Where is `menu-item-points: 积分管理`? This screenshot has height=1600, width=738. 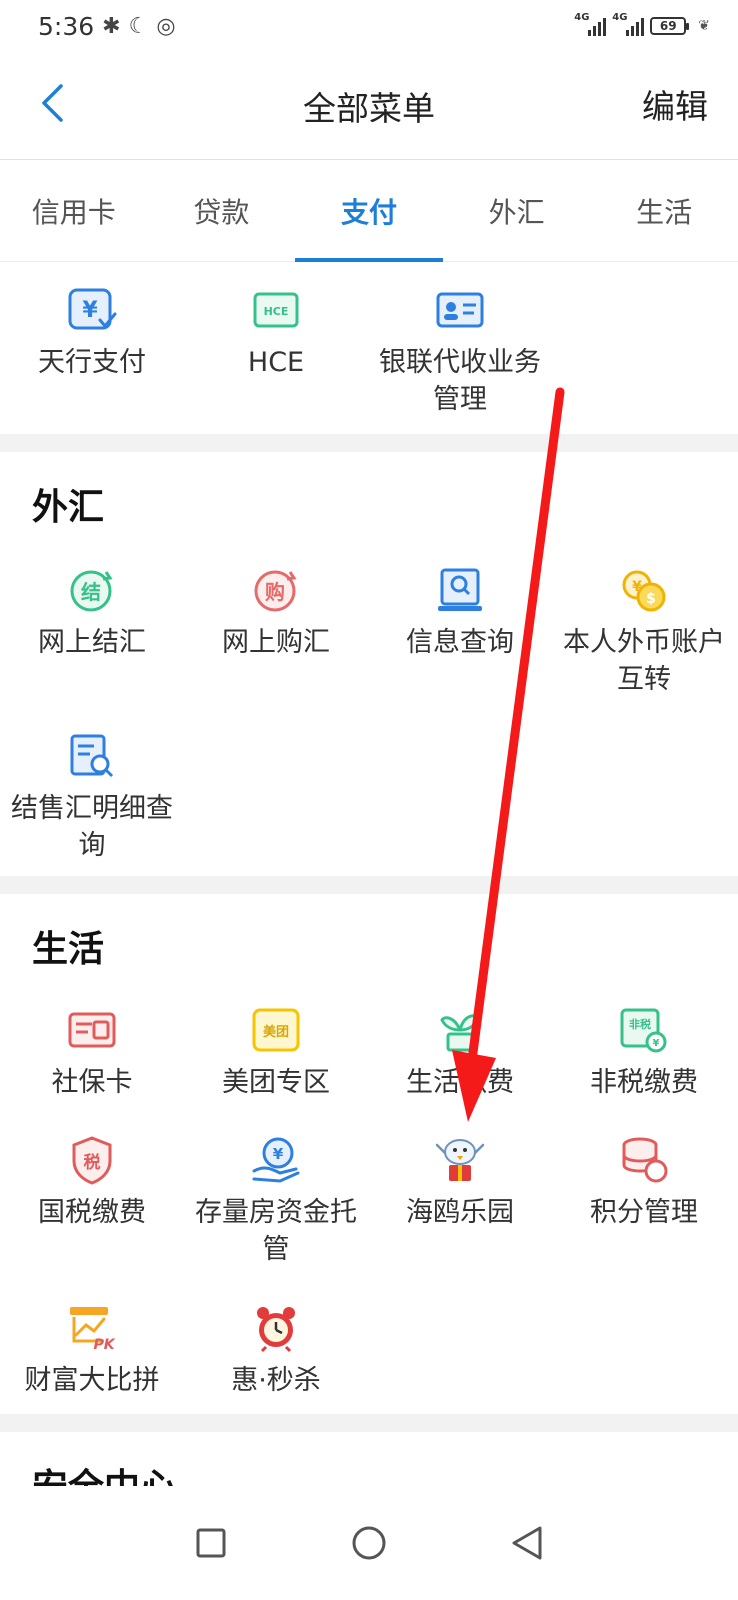
menu-item-points: 积分管理 is located at coordinates (644, 1182).